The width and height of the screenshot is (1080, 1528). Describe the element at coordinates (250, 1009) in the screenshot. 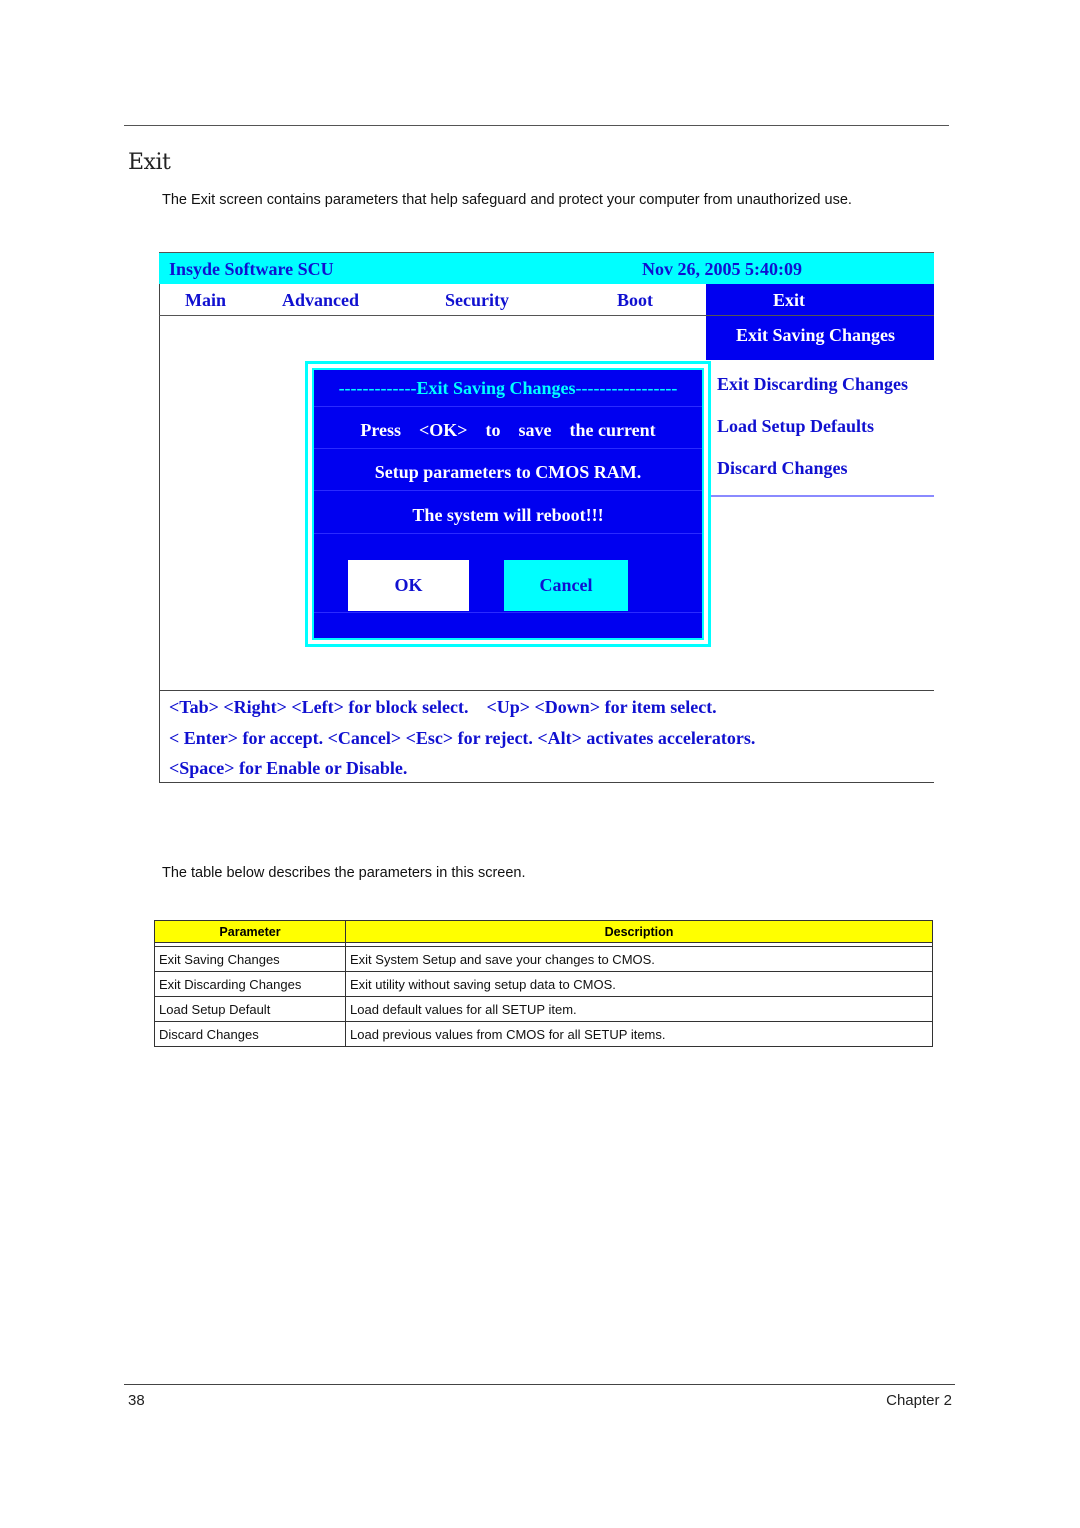

I see `parameter-cell: Load Setup Default` at that location.